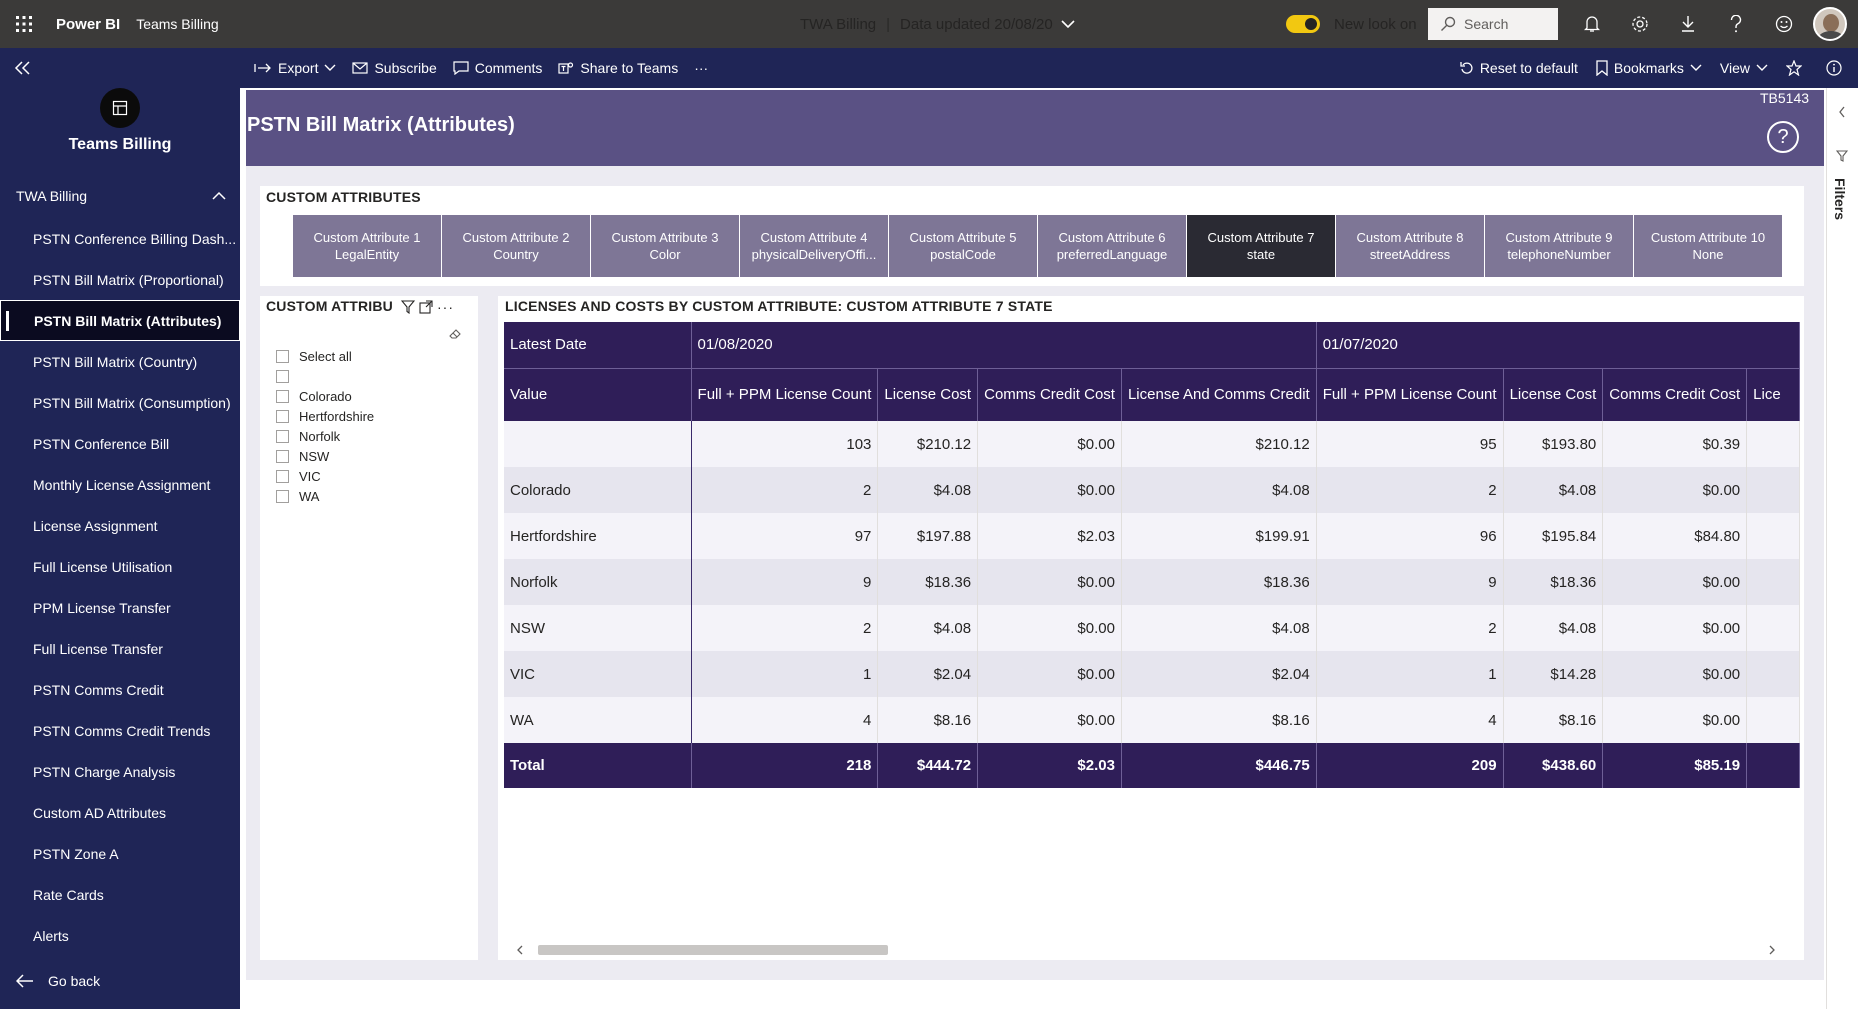 Image resolution: width=1858 pixels, height=1009 pixels. Describe the element at coordinates (1592, 24) in the screenshot. I see `bell-icon` at that location.